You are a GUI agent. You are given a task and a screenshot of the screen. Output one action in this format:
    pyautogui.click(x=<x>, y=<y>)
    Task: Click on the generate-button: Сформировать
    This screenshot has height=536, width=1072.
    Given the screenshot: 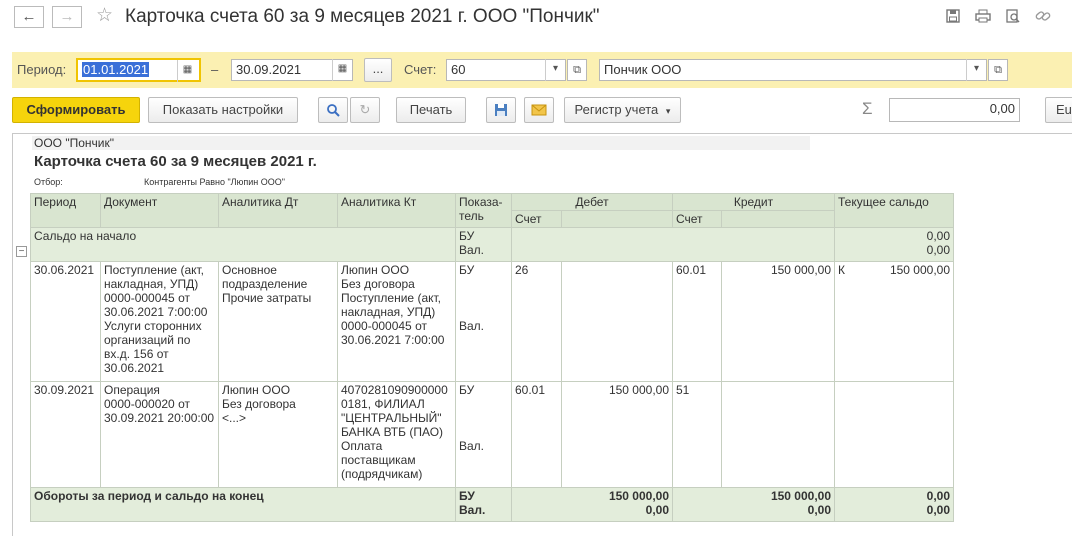 What is the action you would take?
    pyautogui.click(x=76, y=110)
    